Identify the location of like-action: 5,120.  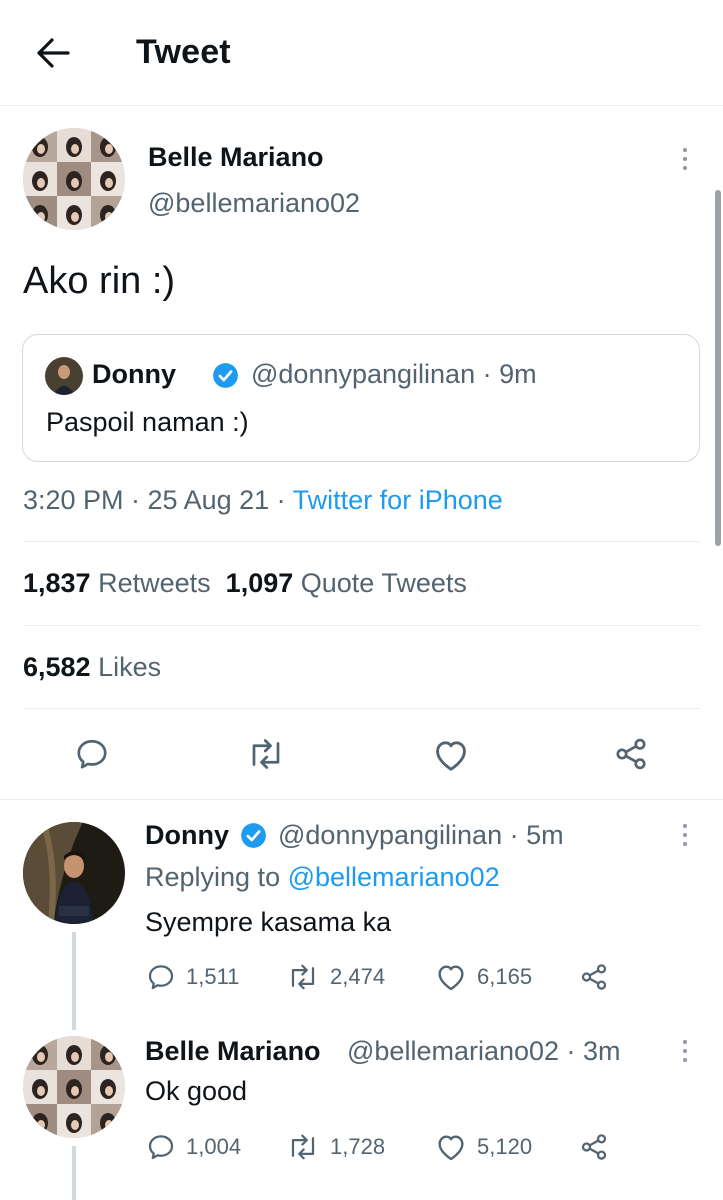
(483, 1147).